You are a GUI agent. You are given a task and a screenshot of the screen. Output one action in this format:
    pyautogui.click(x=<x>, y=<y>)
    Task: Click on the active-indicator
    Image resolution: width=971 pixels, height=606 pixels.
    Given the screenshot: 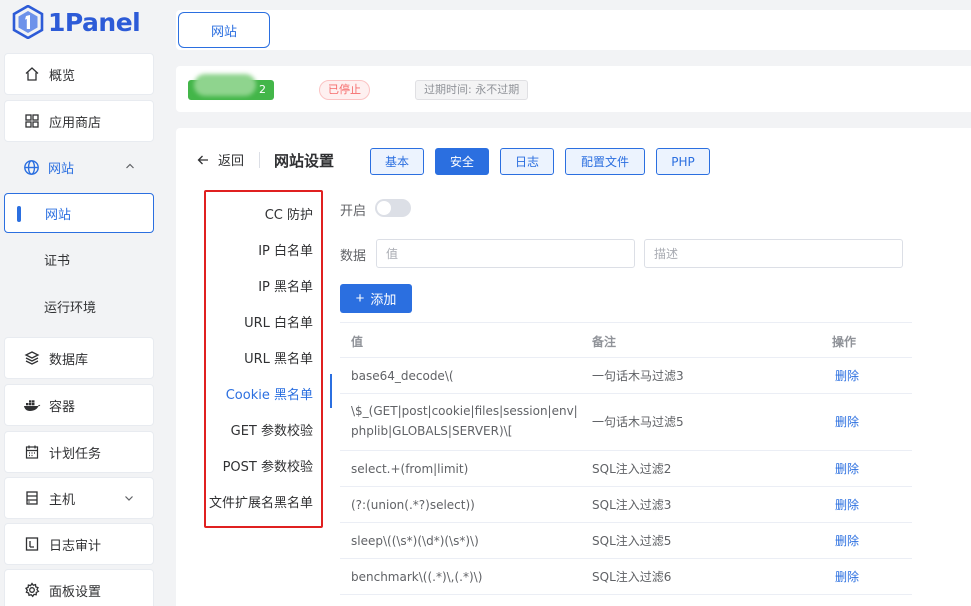 What is the action you would take?
    pyautogui.click(x=19, y=214)
    